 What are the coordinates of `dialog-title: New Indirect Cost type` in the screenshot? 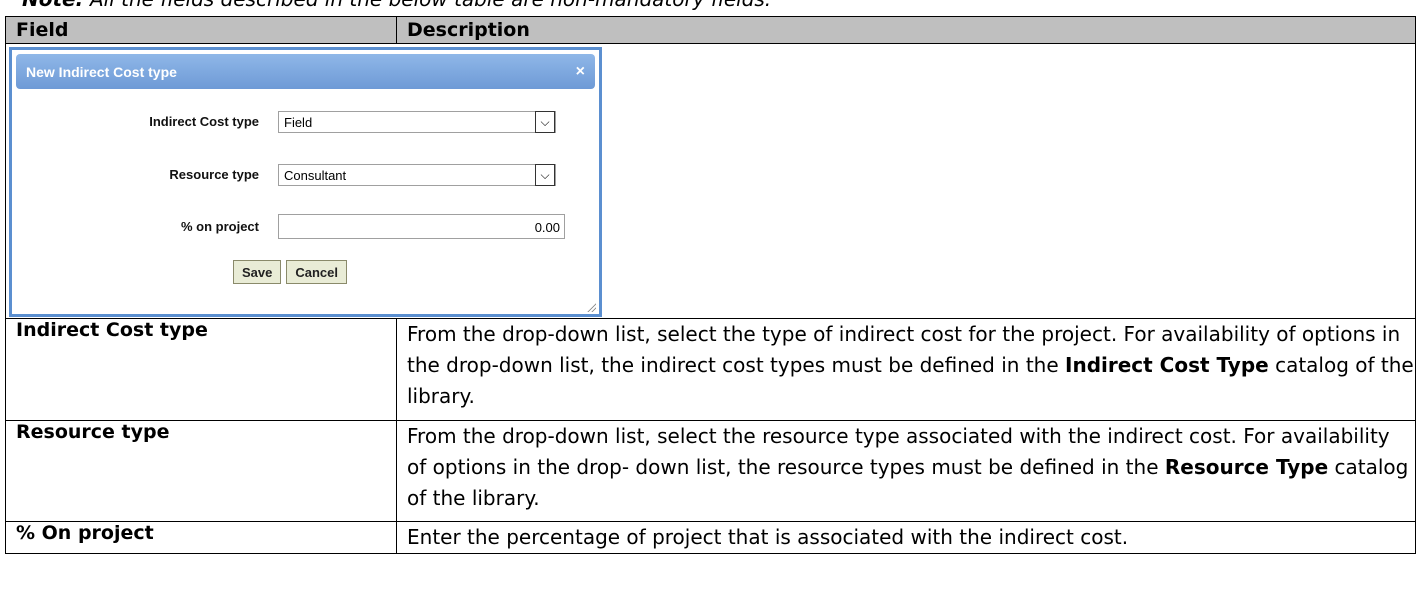 It's located at (101, 71).